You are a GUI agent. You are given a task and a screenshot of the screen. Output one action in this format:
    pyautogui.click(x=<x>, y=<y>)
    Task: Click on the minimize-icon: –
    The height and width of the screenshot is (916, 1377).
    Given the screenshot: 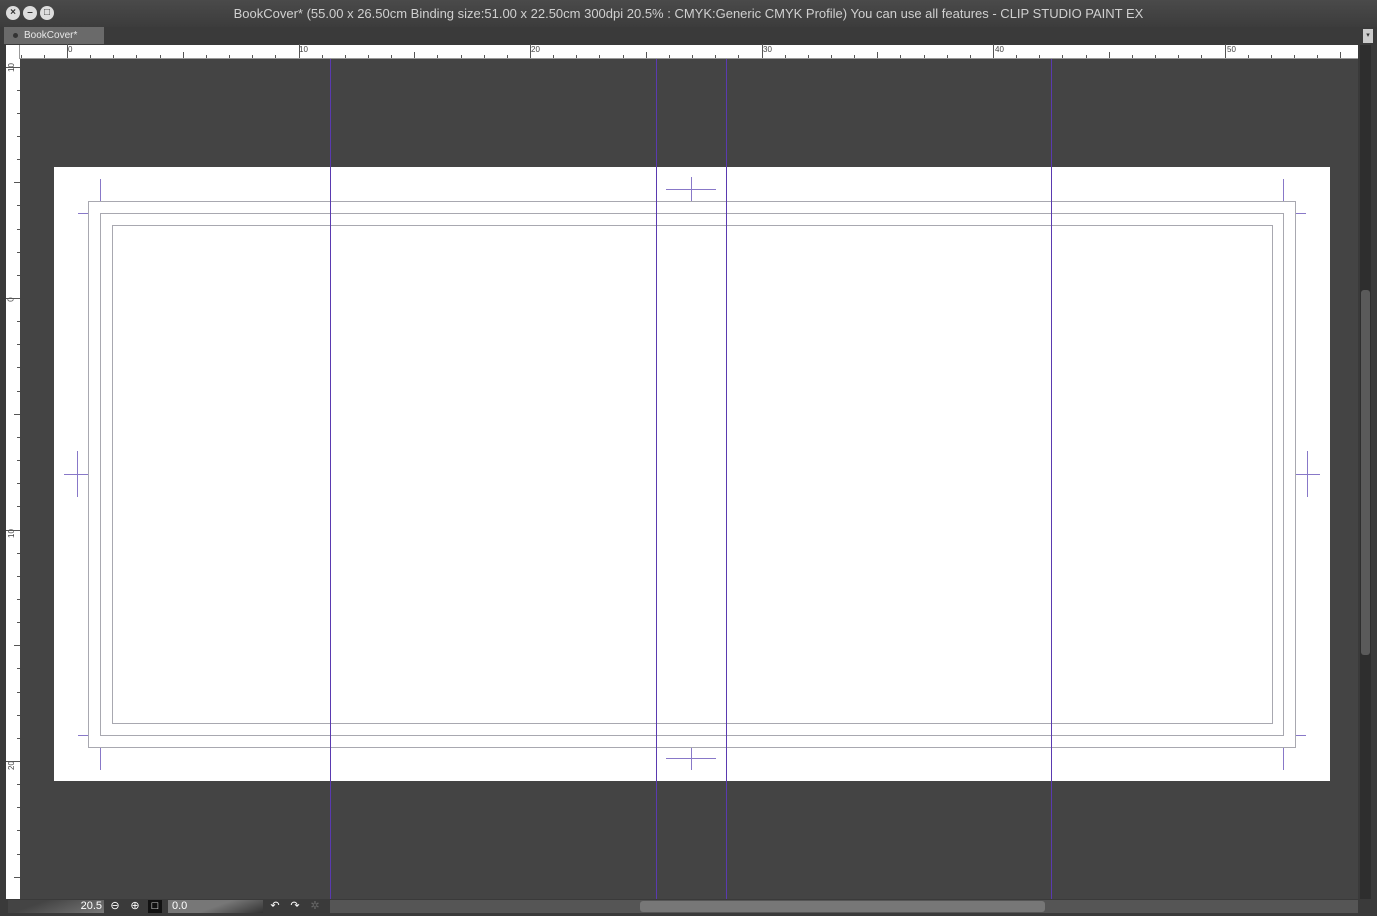 What is the action you would take?
    pyautogui.click(x=30, y=13)
    